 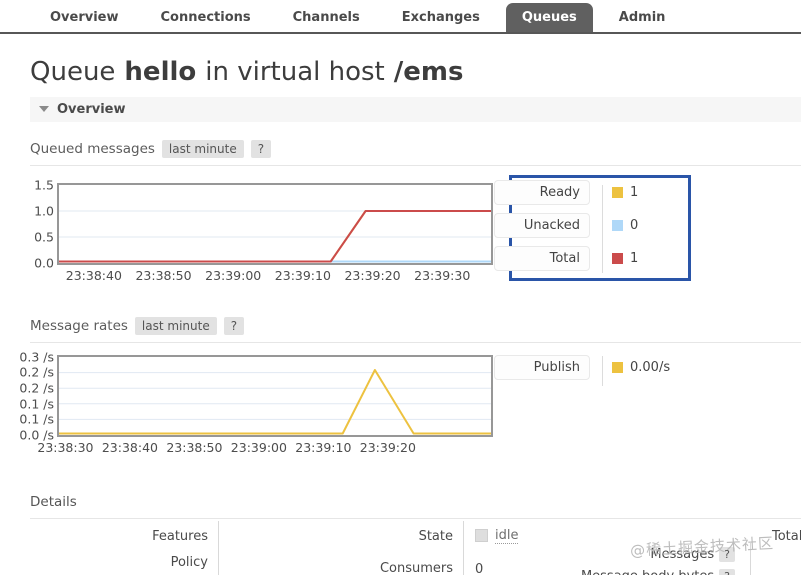 I want to click on tab-queues: Queues, so click(x=549, y=17).